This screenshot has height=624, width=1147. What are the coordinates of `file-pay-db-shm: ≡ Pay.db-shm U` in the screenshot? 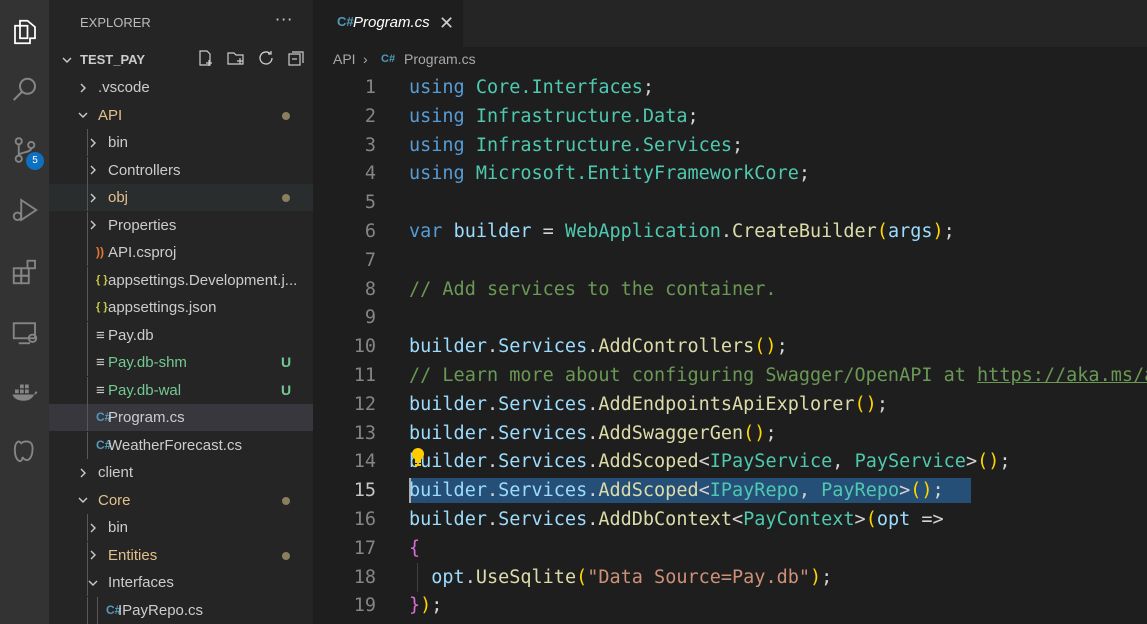 It's located at (181, 362).